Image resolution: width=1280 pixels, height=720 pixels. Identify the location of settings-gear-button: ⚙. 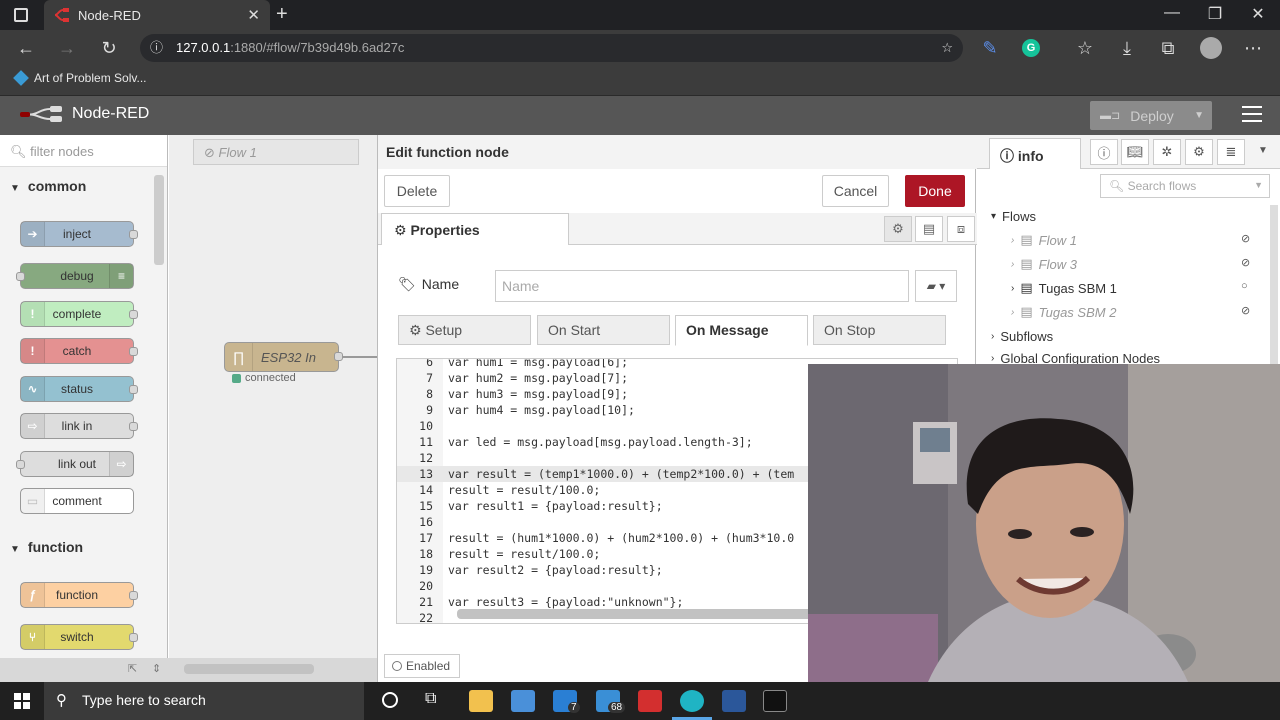
(898, 229).